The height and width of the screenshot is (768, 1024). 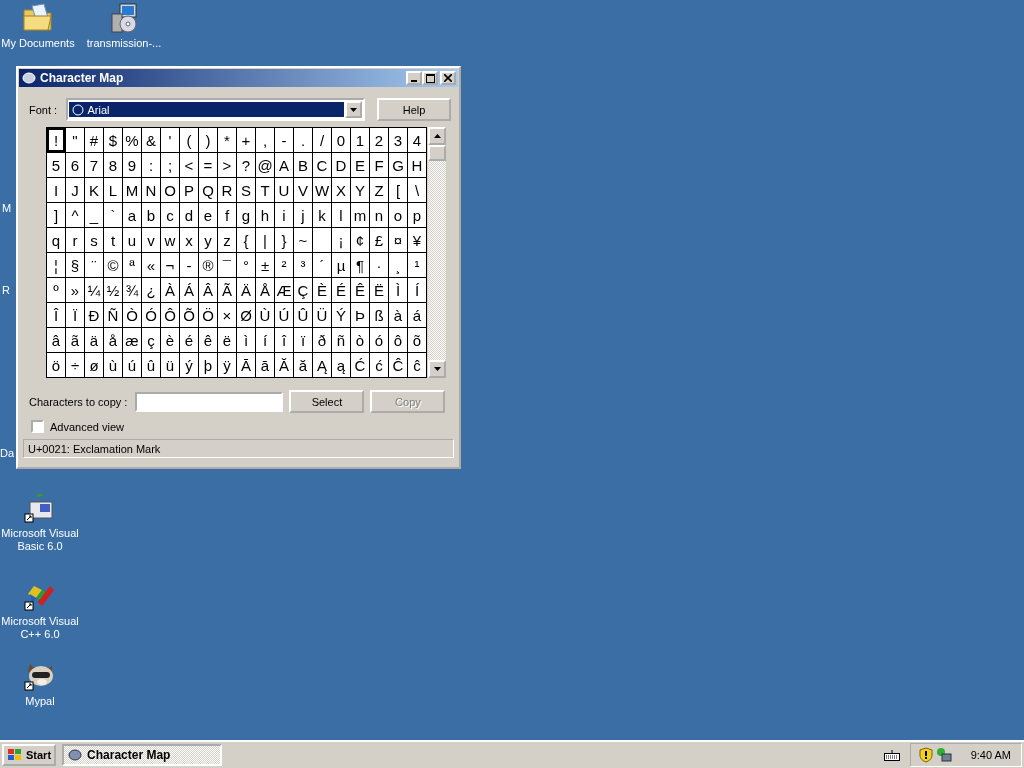 What do you see at coordinates (417, 240) in the screenshot?
I see `character-cell: ¥` at bounding box center [417, 240].